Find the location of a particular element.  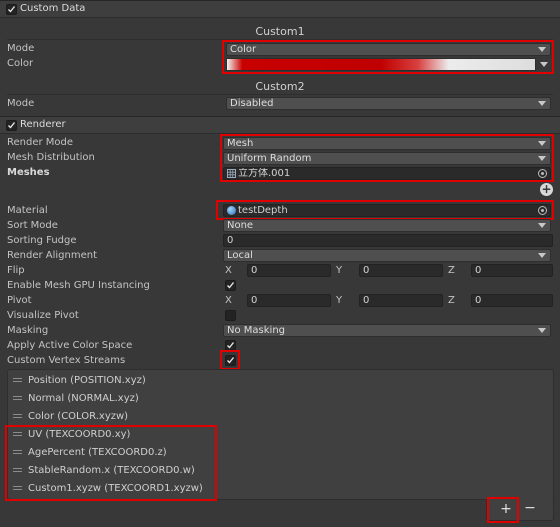

sorting-fudge-label: Sorting Fudge is located at coordinates (42, 240).